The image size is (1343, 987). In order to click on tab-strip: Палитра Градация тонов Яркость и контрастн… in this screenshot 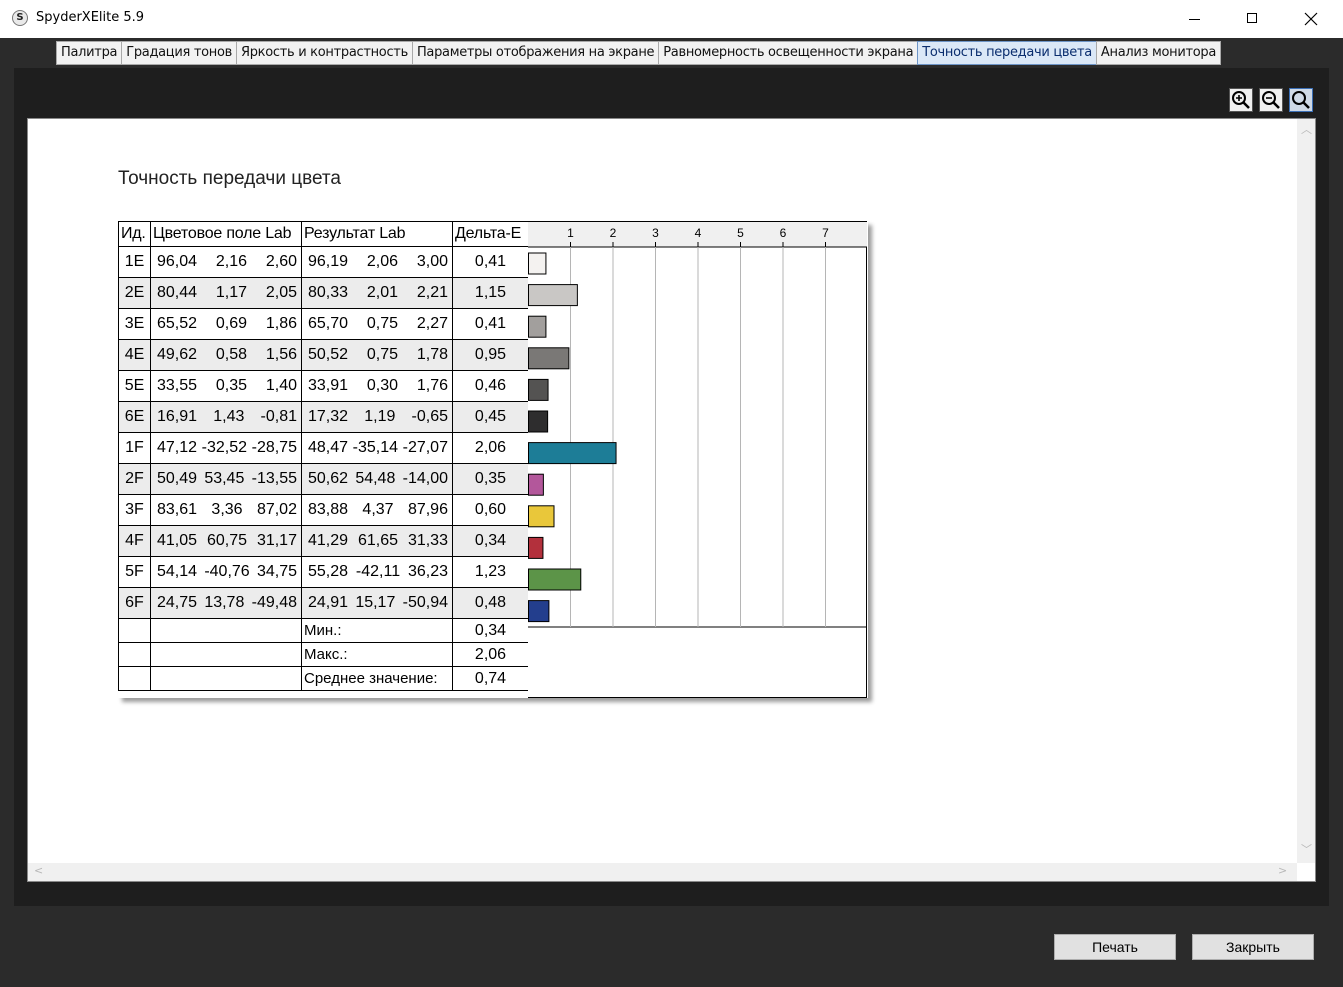, I will do `click(639, 53)`.